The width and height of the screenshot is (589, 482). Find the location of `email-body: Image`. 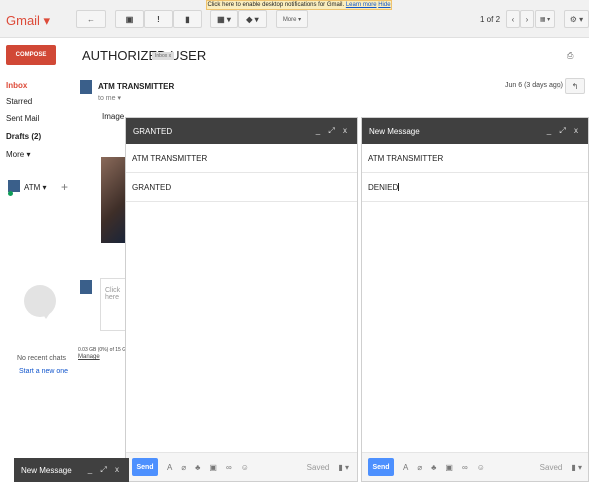

email-body: Image is located at coordinates (113, 116).